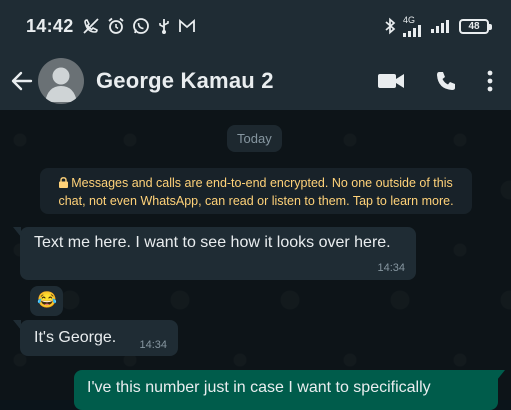 The height and width of the screenshot is (410, 511). Describe the element at coordinates (446, 81) in the screenshot. I see `voice-call-icon` at that location.